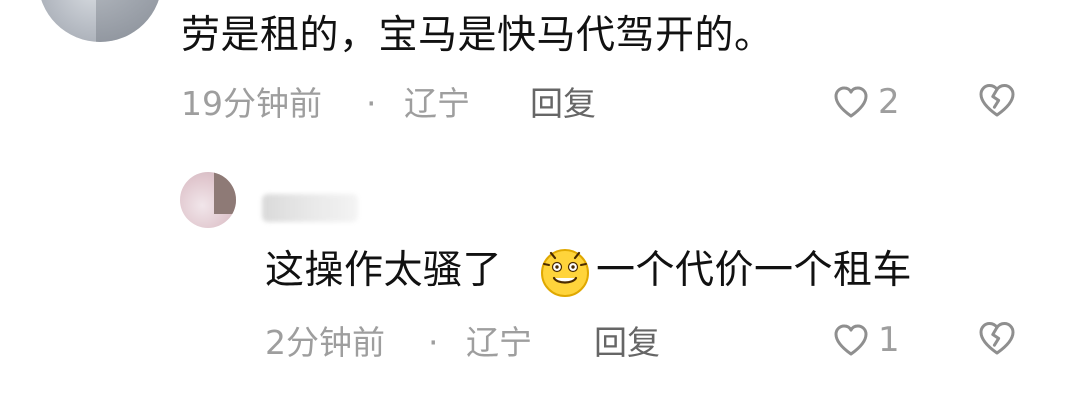  I want to click on flushed-laughing-emoji, so click(565, 273).